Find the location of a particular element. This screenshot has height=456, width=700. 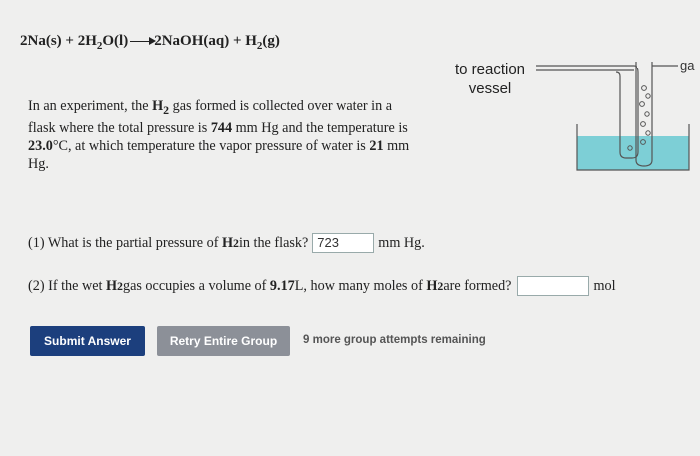

volume-value: 9.17 is located at coordinates (282, 285).